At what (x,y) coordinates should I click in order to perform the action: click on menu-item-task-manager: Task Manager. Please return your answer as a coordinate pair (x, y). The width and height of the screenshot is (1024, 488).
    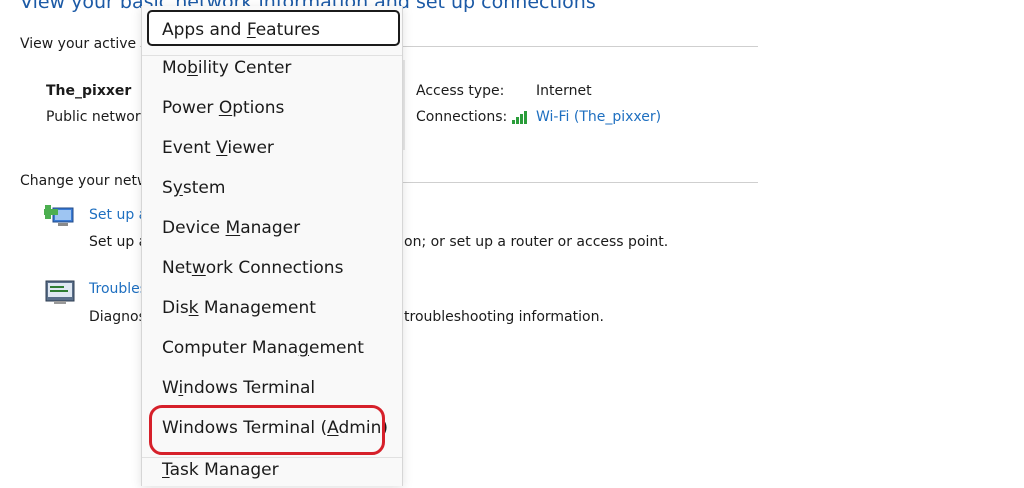
    Looking at the image, I should click on (272, 470).